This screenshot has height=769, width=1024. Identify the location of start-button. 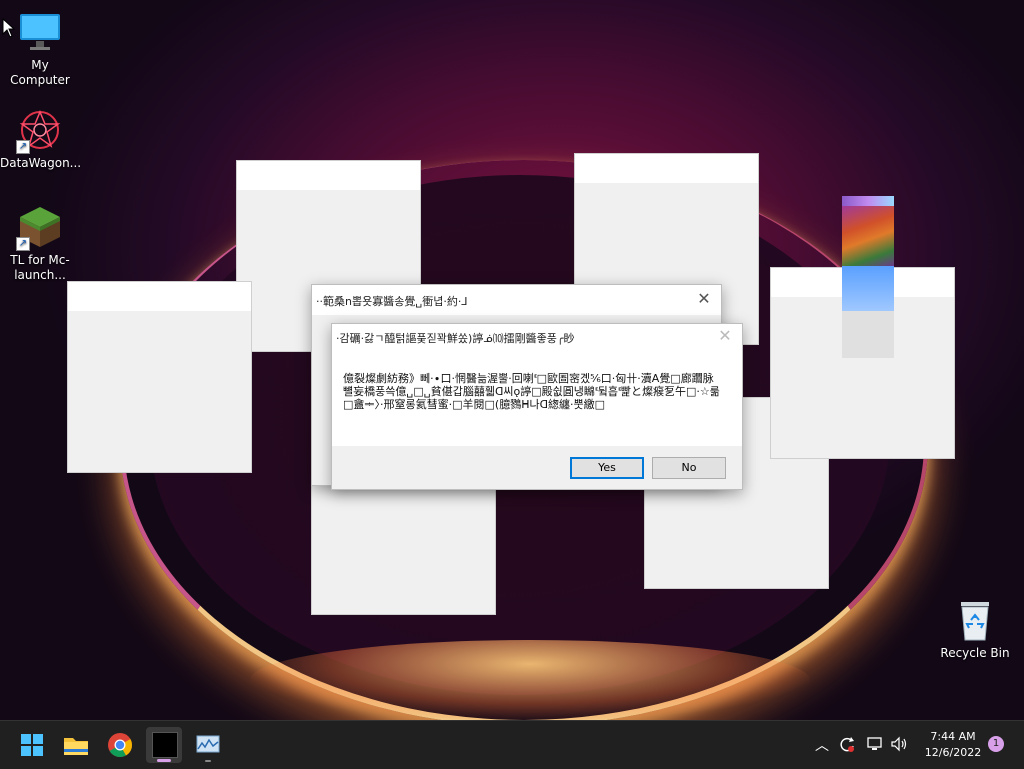
(32, 745).